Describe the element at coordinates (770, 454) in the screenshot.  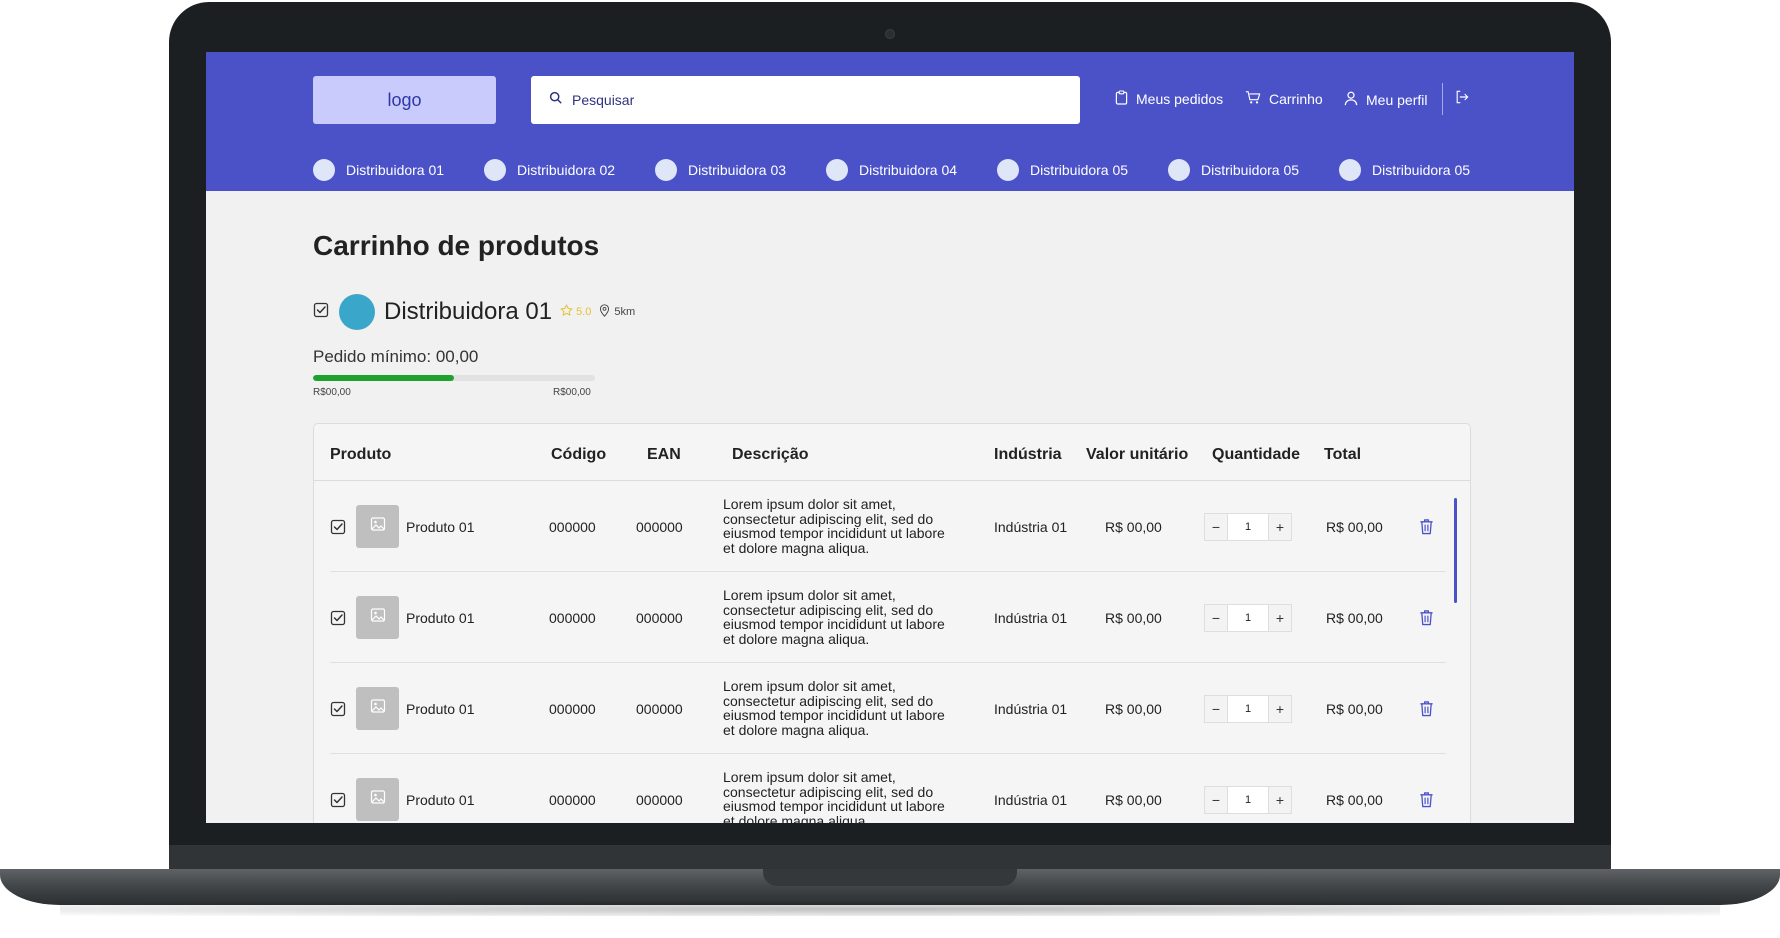
I see `col-header-description: Descrição` at that location.